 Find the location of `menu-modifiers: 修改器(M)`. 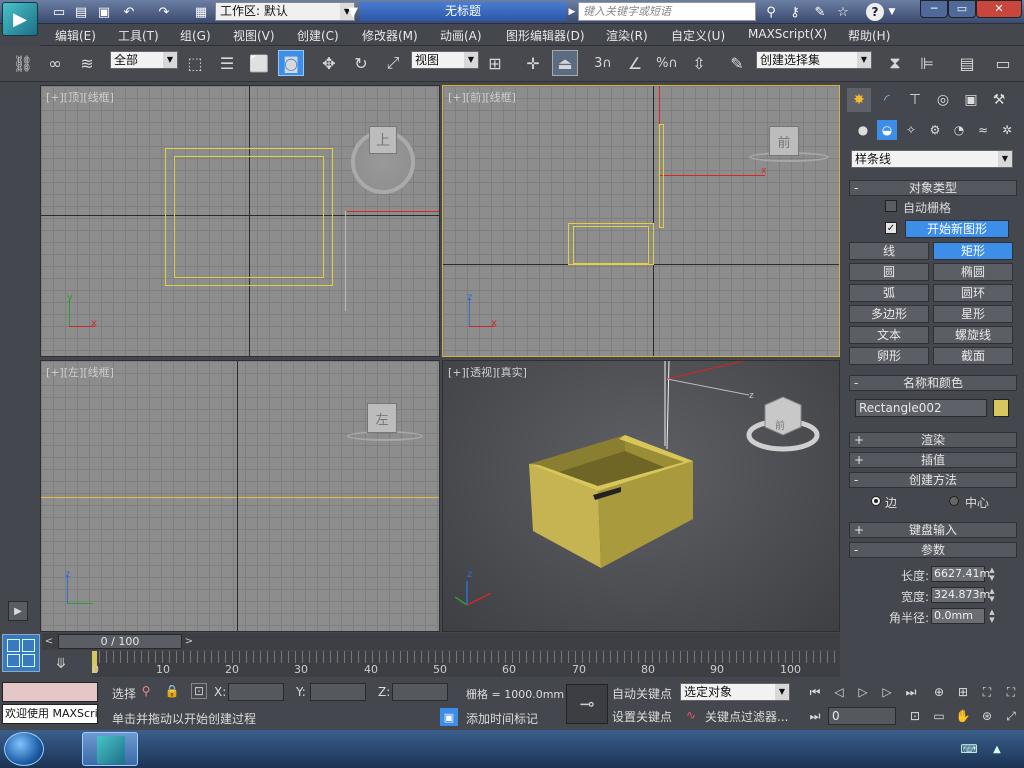

menu-modifiers: 修改器(M) is located at coordinates (390, 35).